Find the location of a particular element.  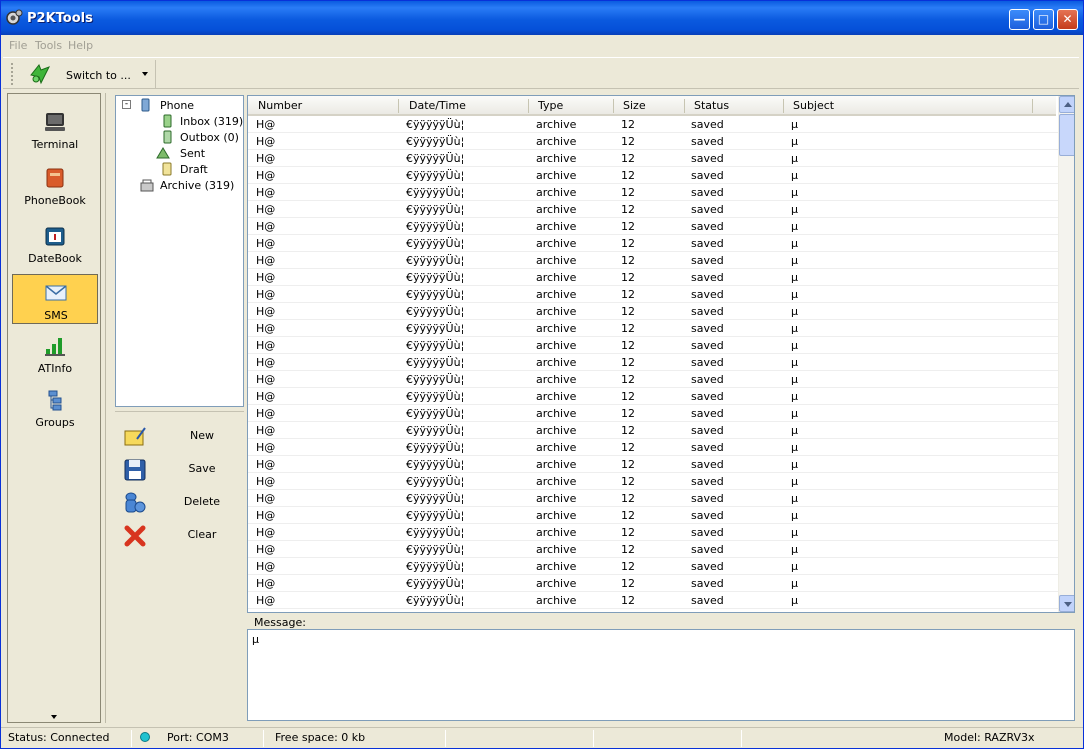

col-size: Size is located at coordinates (634, 105).